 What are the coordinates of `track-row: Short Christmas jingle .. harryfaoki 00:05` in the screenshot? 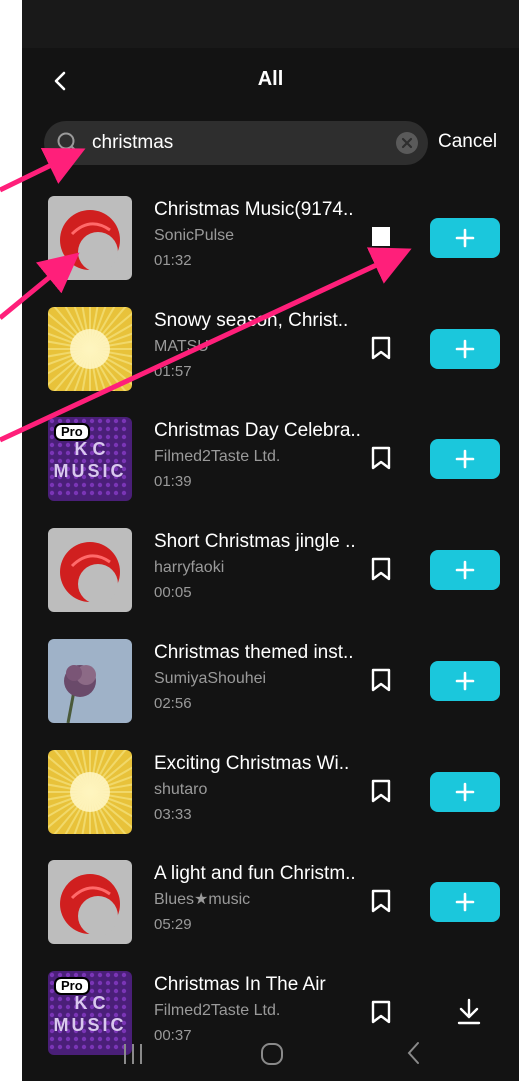 It's located at (270, 572).